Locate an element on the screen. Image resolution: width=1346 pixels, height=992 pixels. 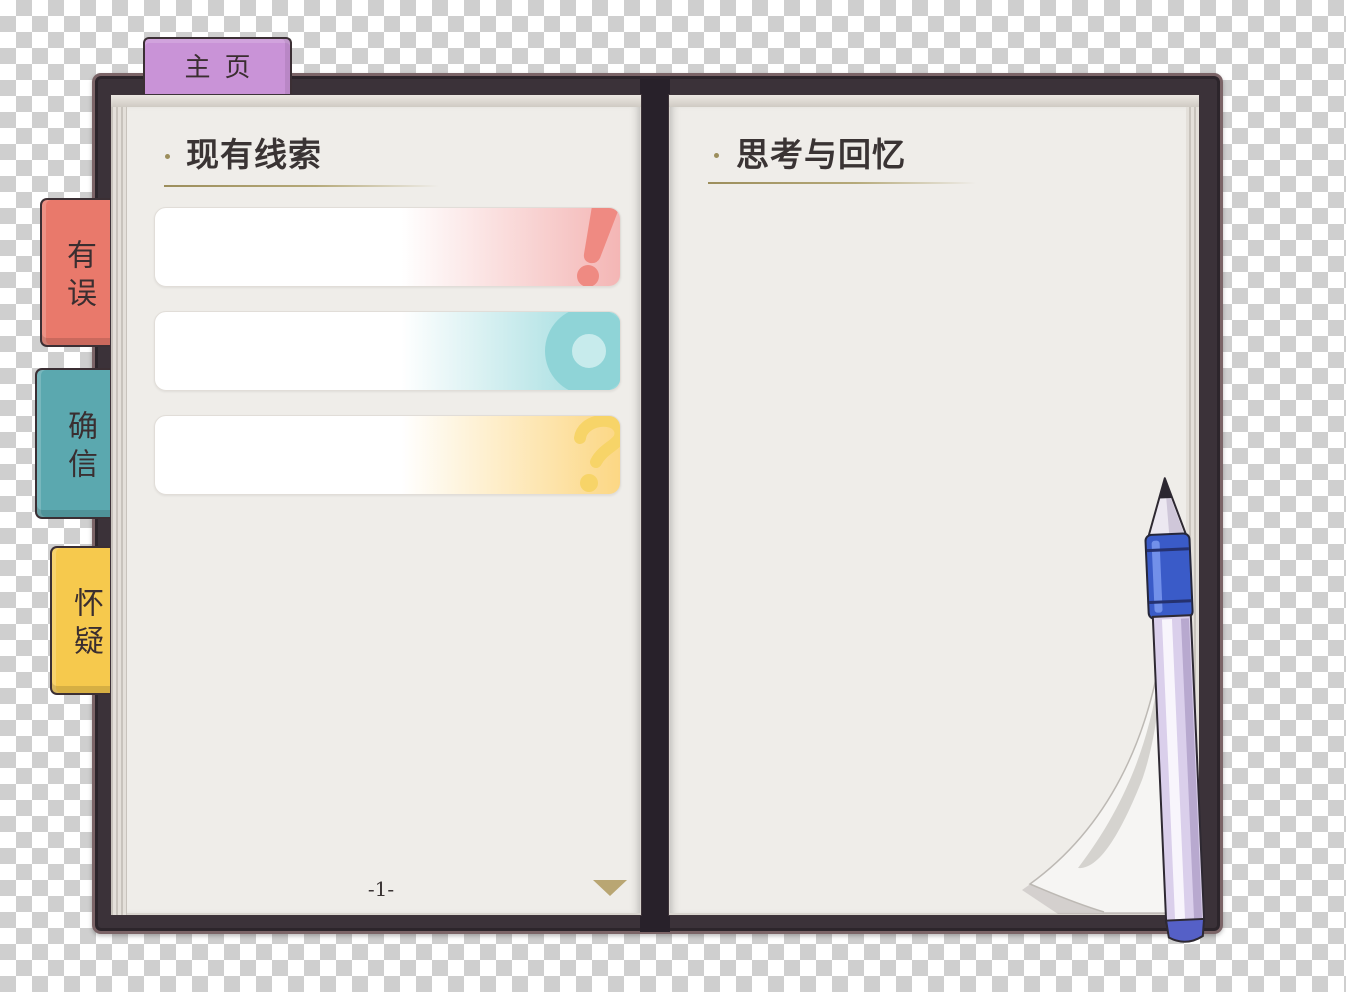
triangle-down-icon is located at coordinates (610, 888).